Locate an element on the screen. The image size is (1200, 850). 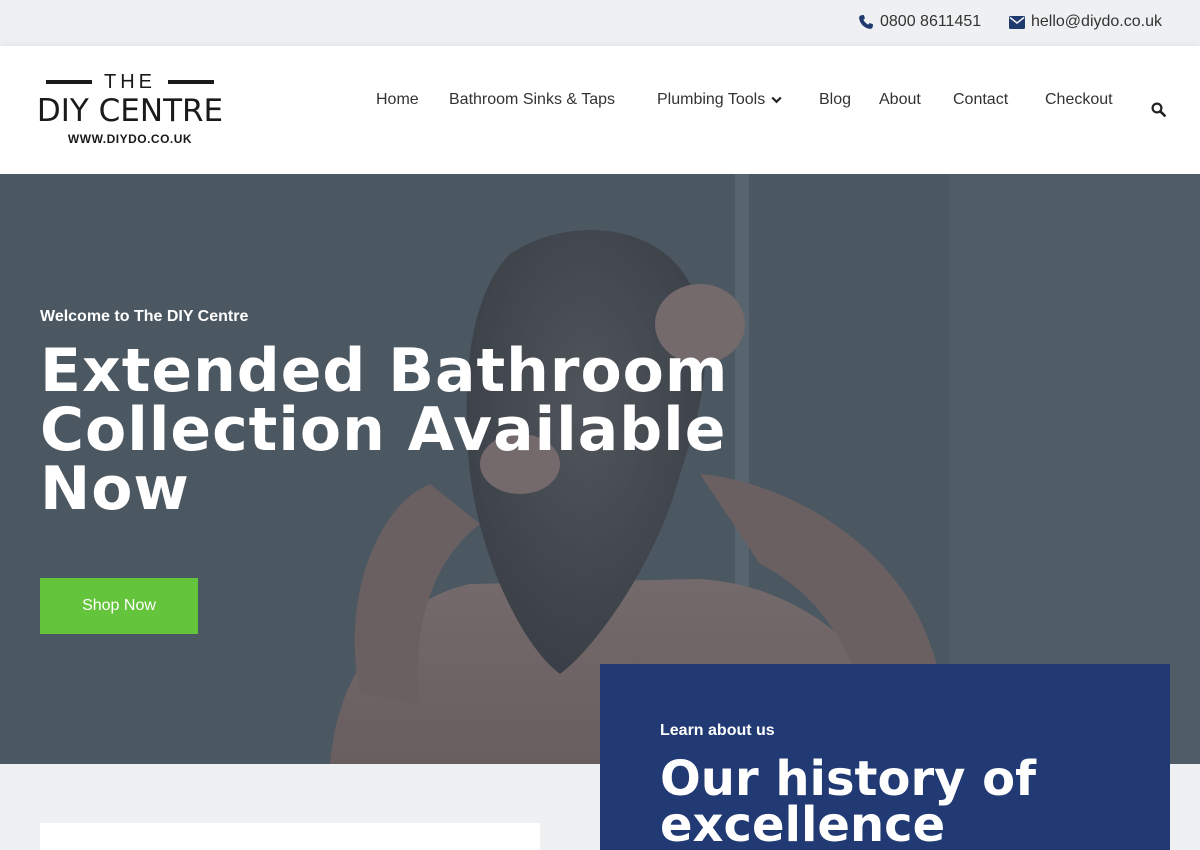
logo-top-line: THE is located at coordinates (130, 82).